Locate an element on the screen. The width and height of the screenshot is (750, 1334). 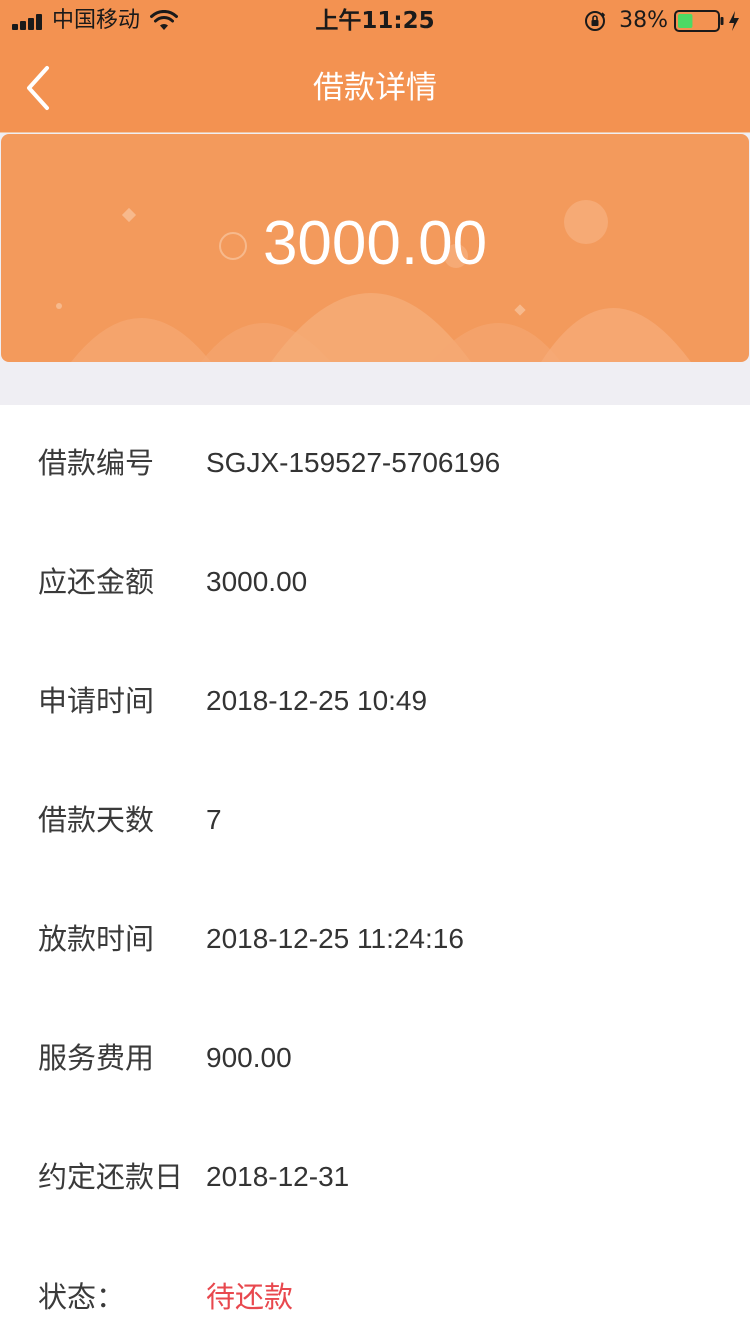
detail-value: 7 is located at coordinates (214, 819).